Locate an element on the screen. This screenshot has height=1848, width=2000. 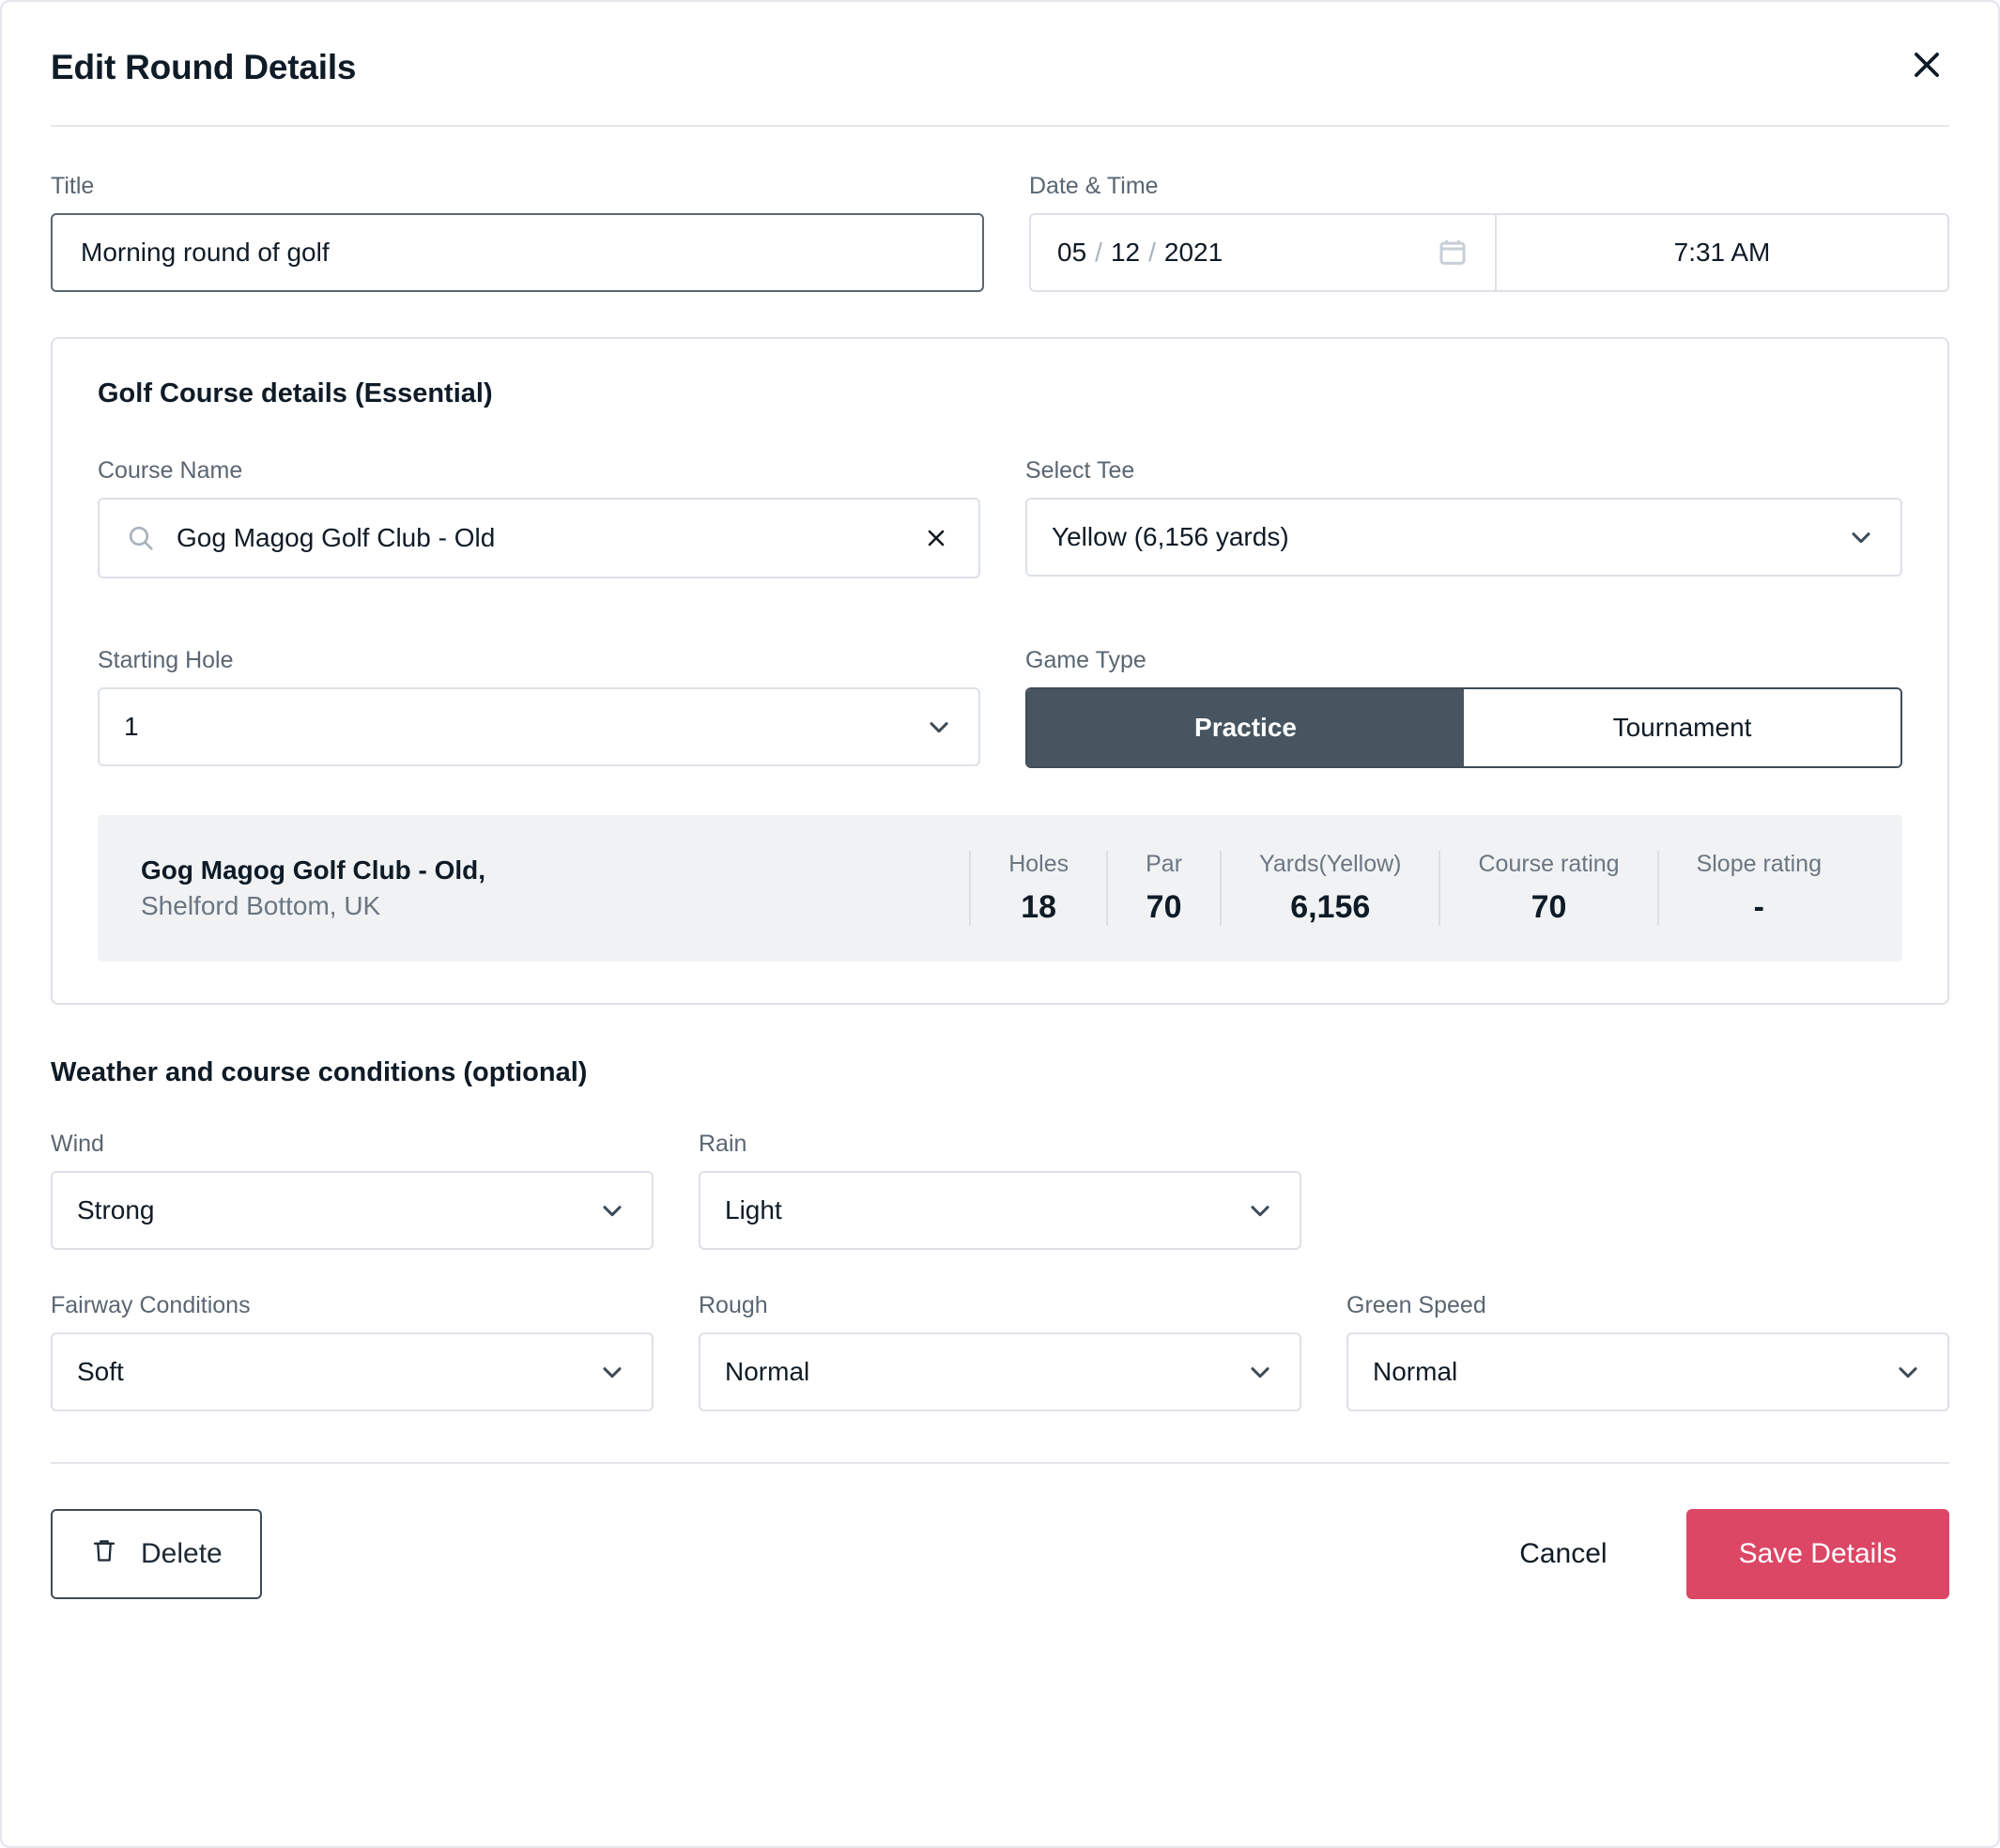
course-stat-yards: Yards(Yellow) 6,156 is located at coordinates (1329, 888).